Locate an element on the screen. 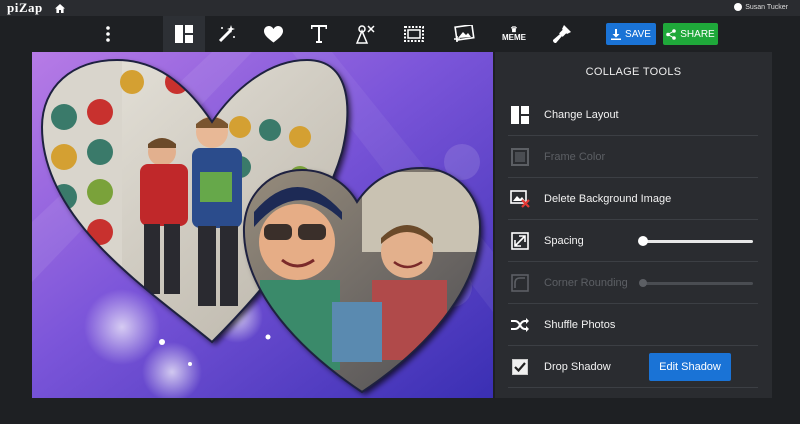  home-icon is located at coordinates (59, 8).